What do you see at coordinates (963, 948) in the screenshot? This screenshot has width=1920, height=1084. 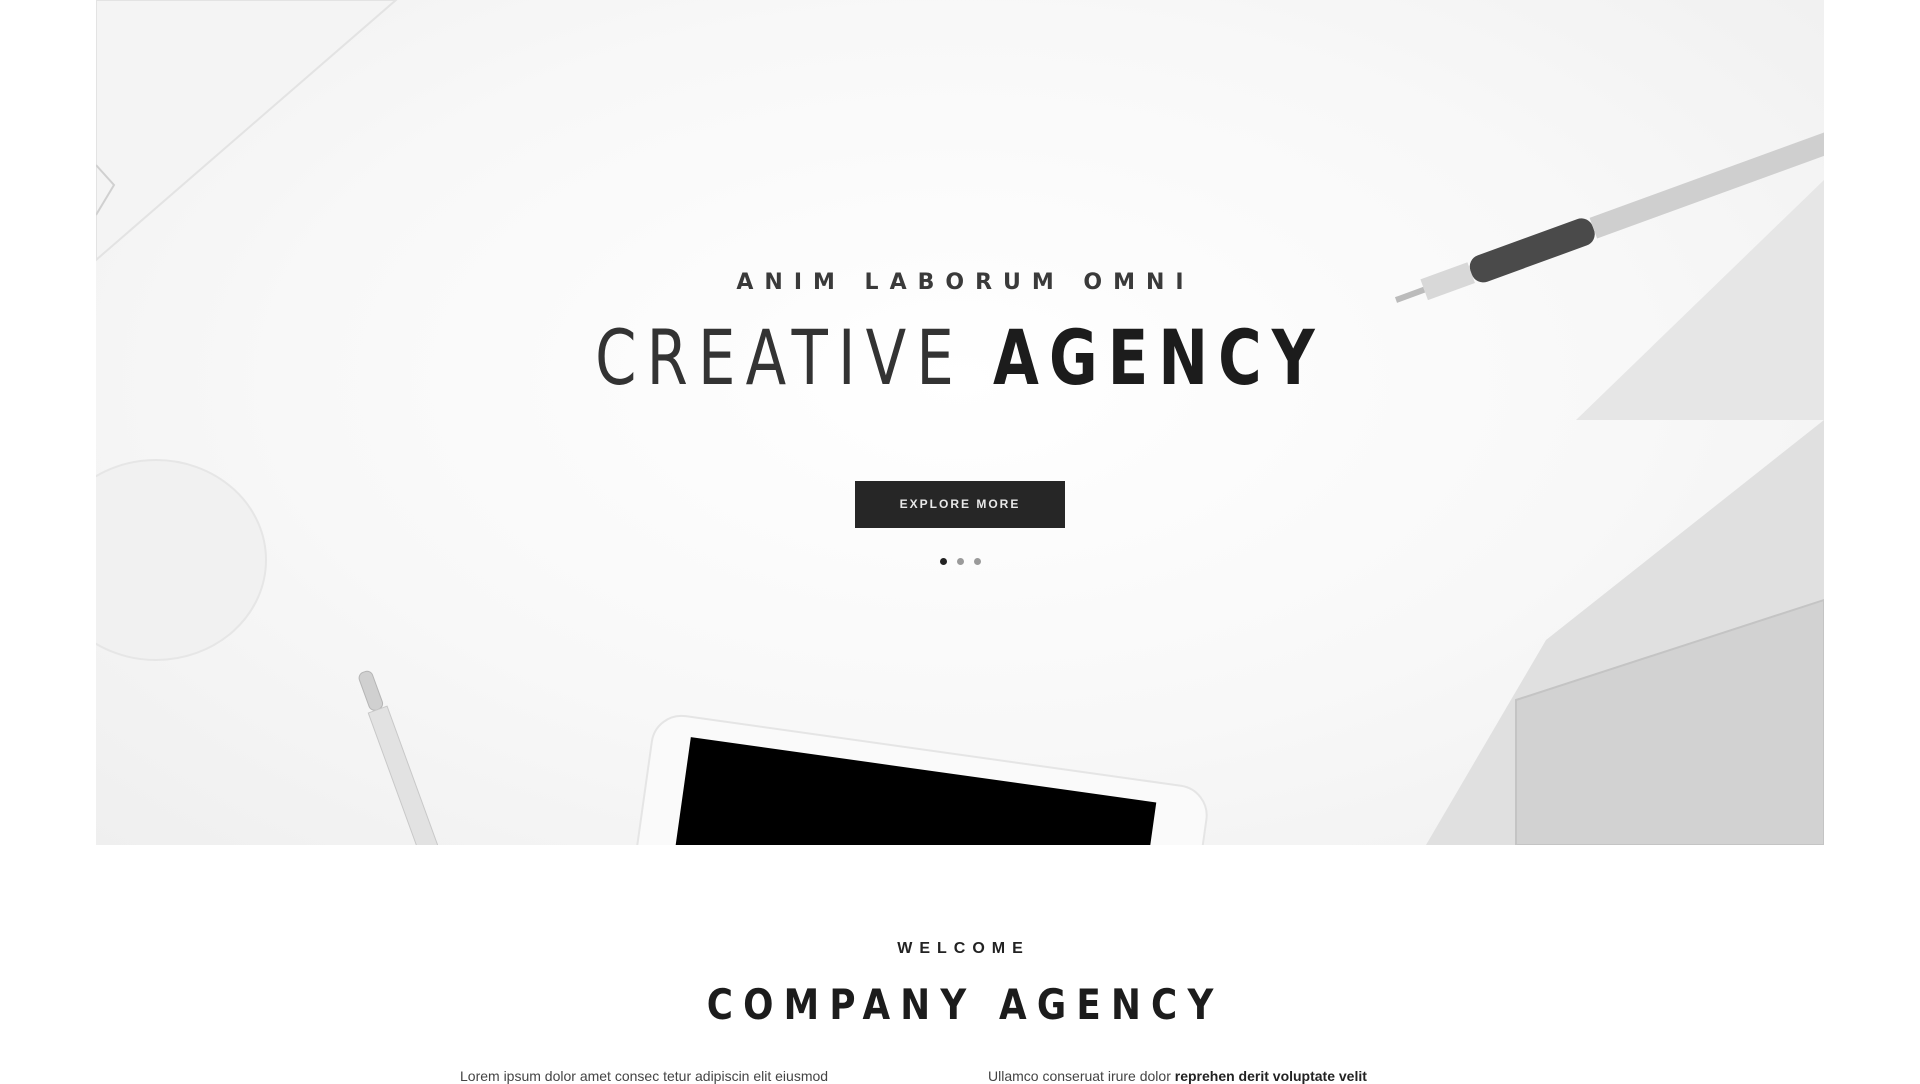 I see `welcome-label: WELCOME` at bounding box center [963, 948].